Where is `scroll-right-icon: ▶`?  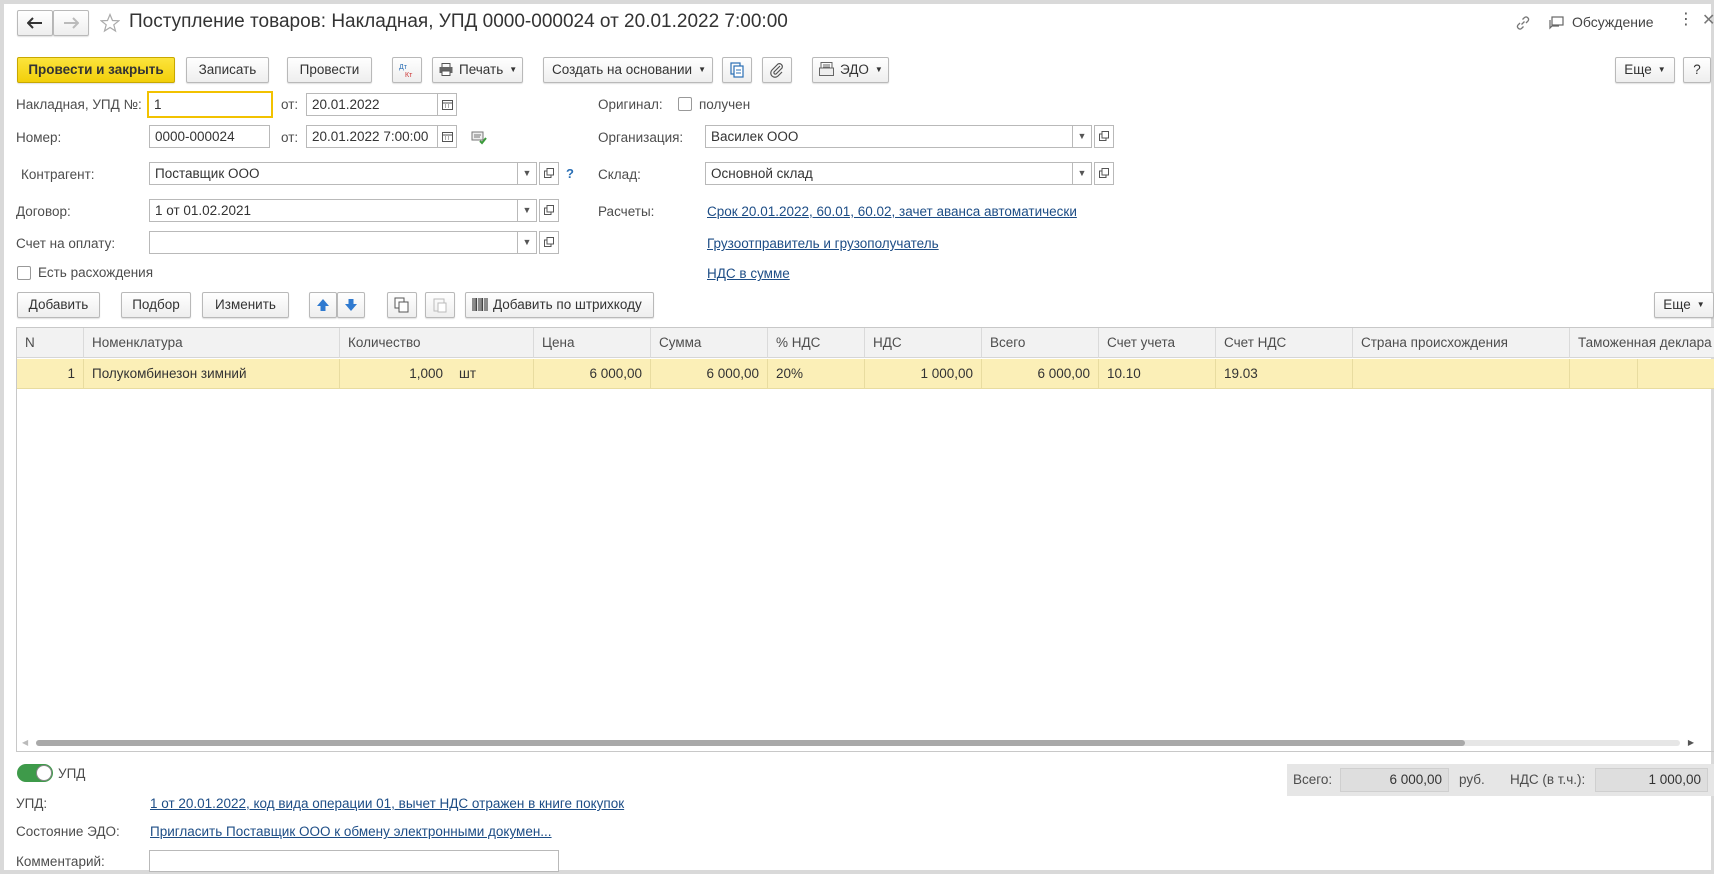 scroll-right-icon: ▶ is located at coordinates (1691, 743).